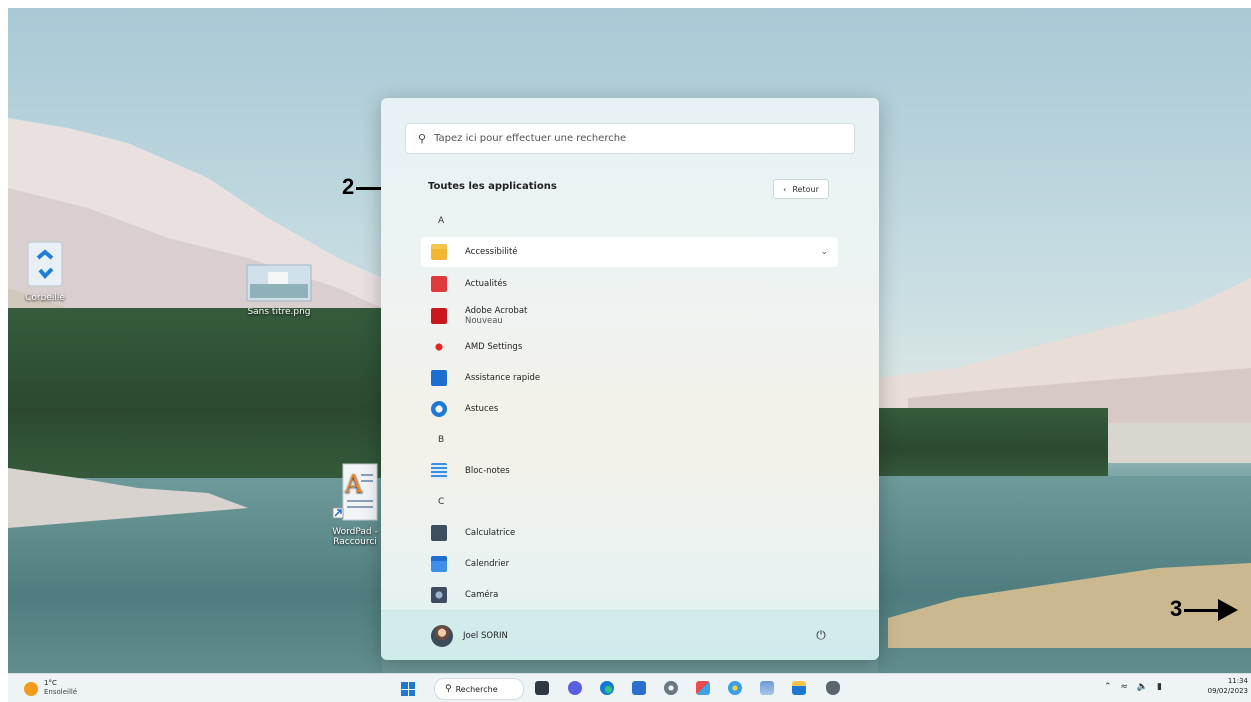  I want to click on app-item-accessibilite: Accessibilité ⌄, so click(629, 252).